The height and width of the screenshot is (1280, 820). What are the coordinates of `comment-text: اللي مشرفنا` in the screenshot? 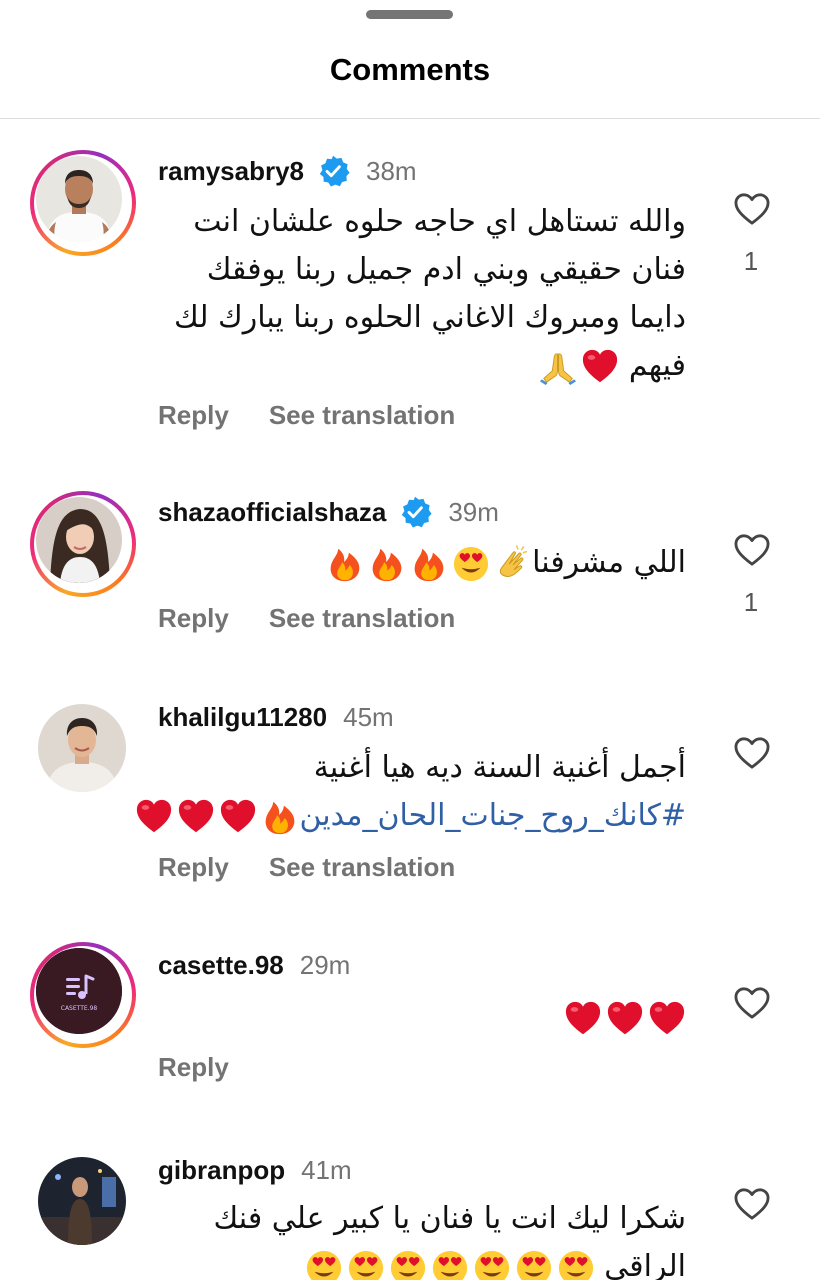 It's located at (413, 563).